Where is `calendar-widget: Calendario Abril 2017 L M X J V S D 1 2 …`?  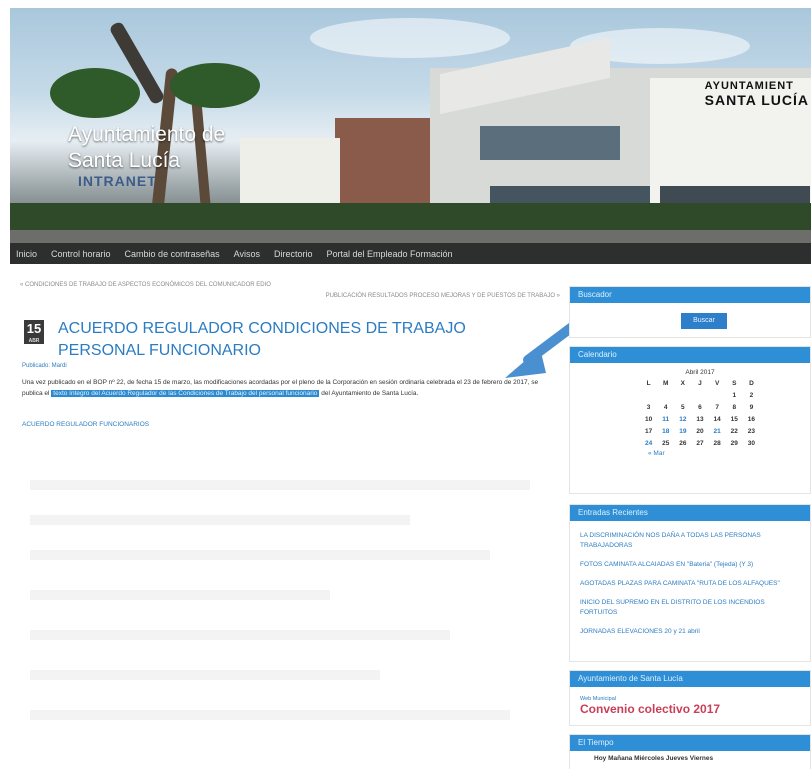
calendar-widget: Calendario Abril 2017 L M X J V S D 1 2 … is located at coordinates (690, 420).